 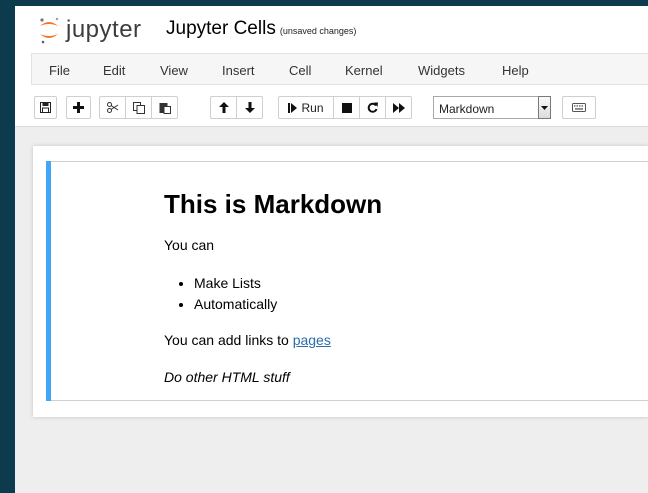 I want to click on menu-edit: Edit, so click(x=114, y=70).